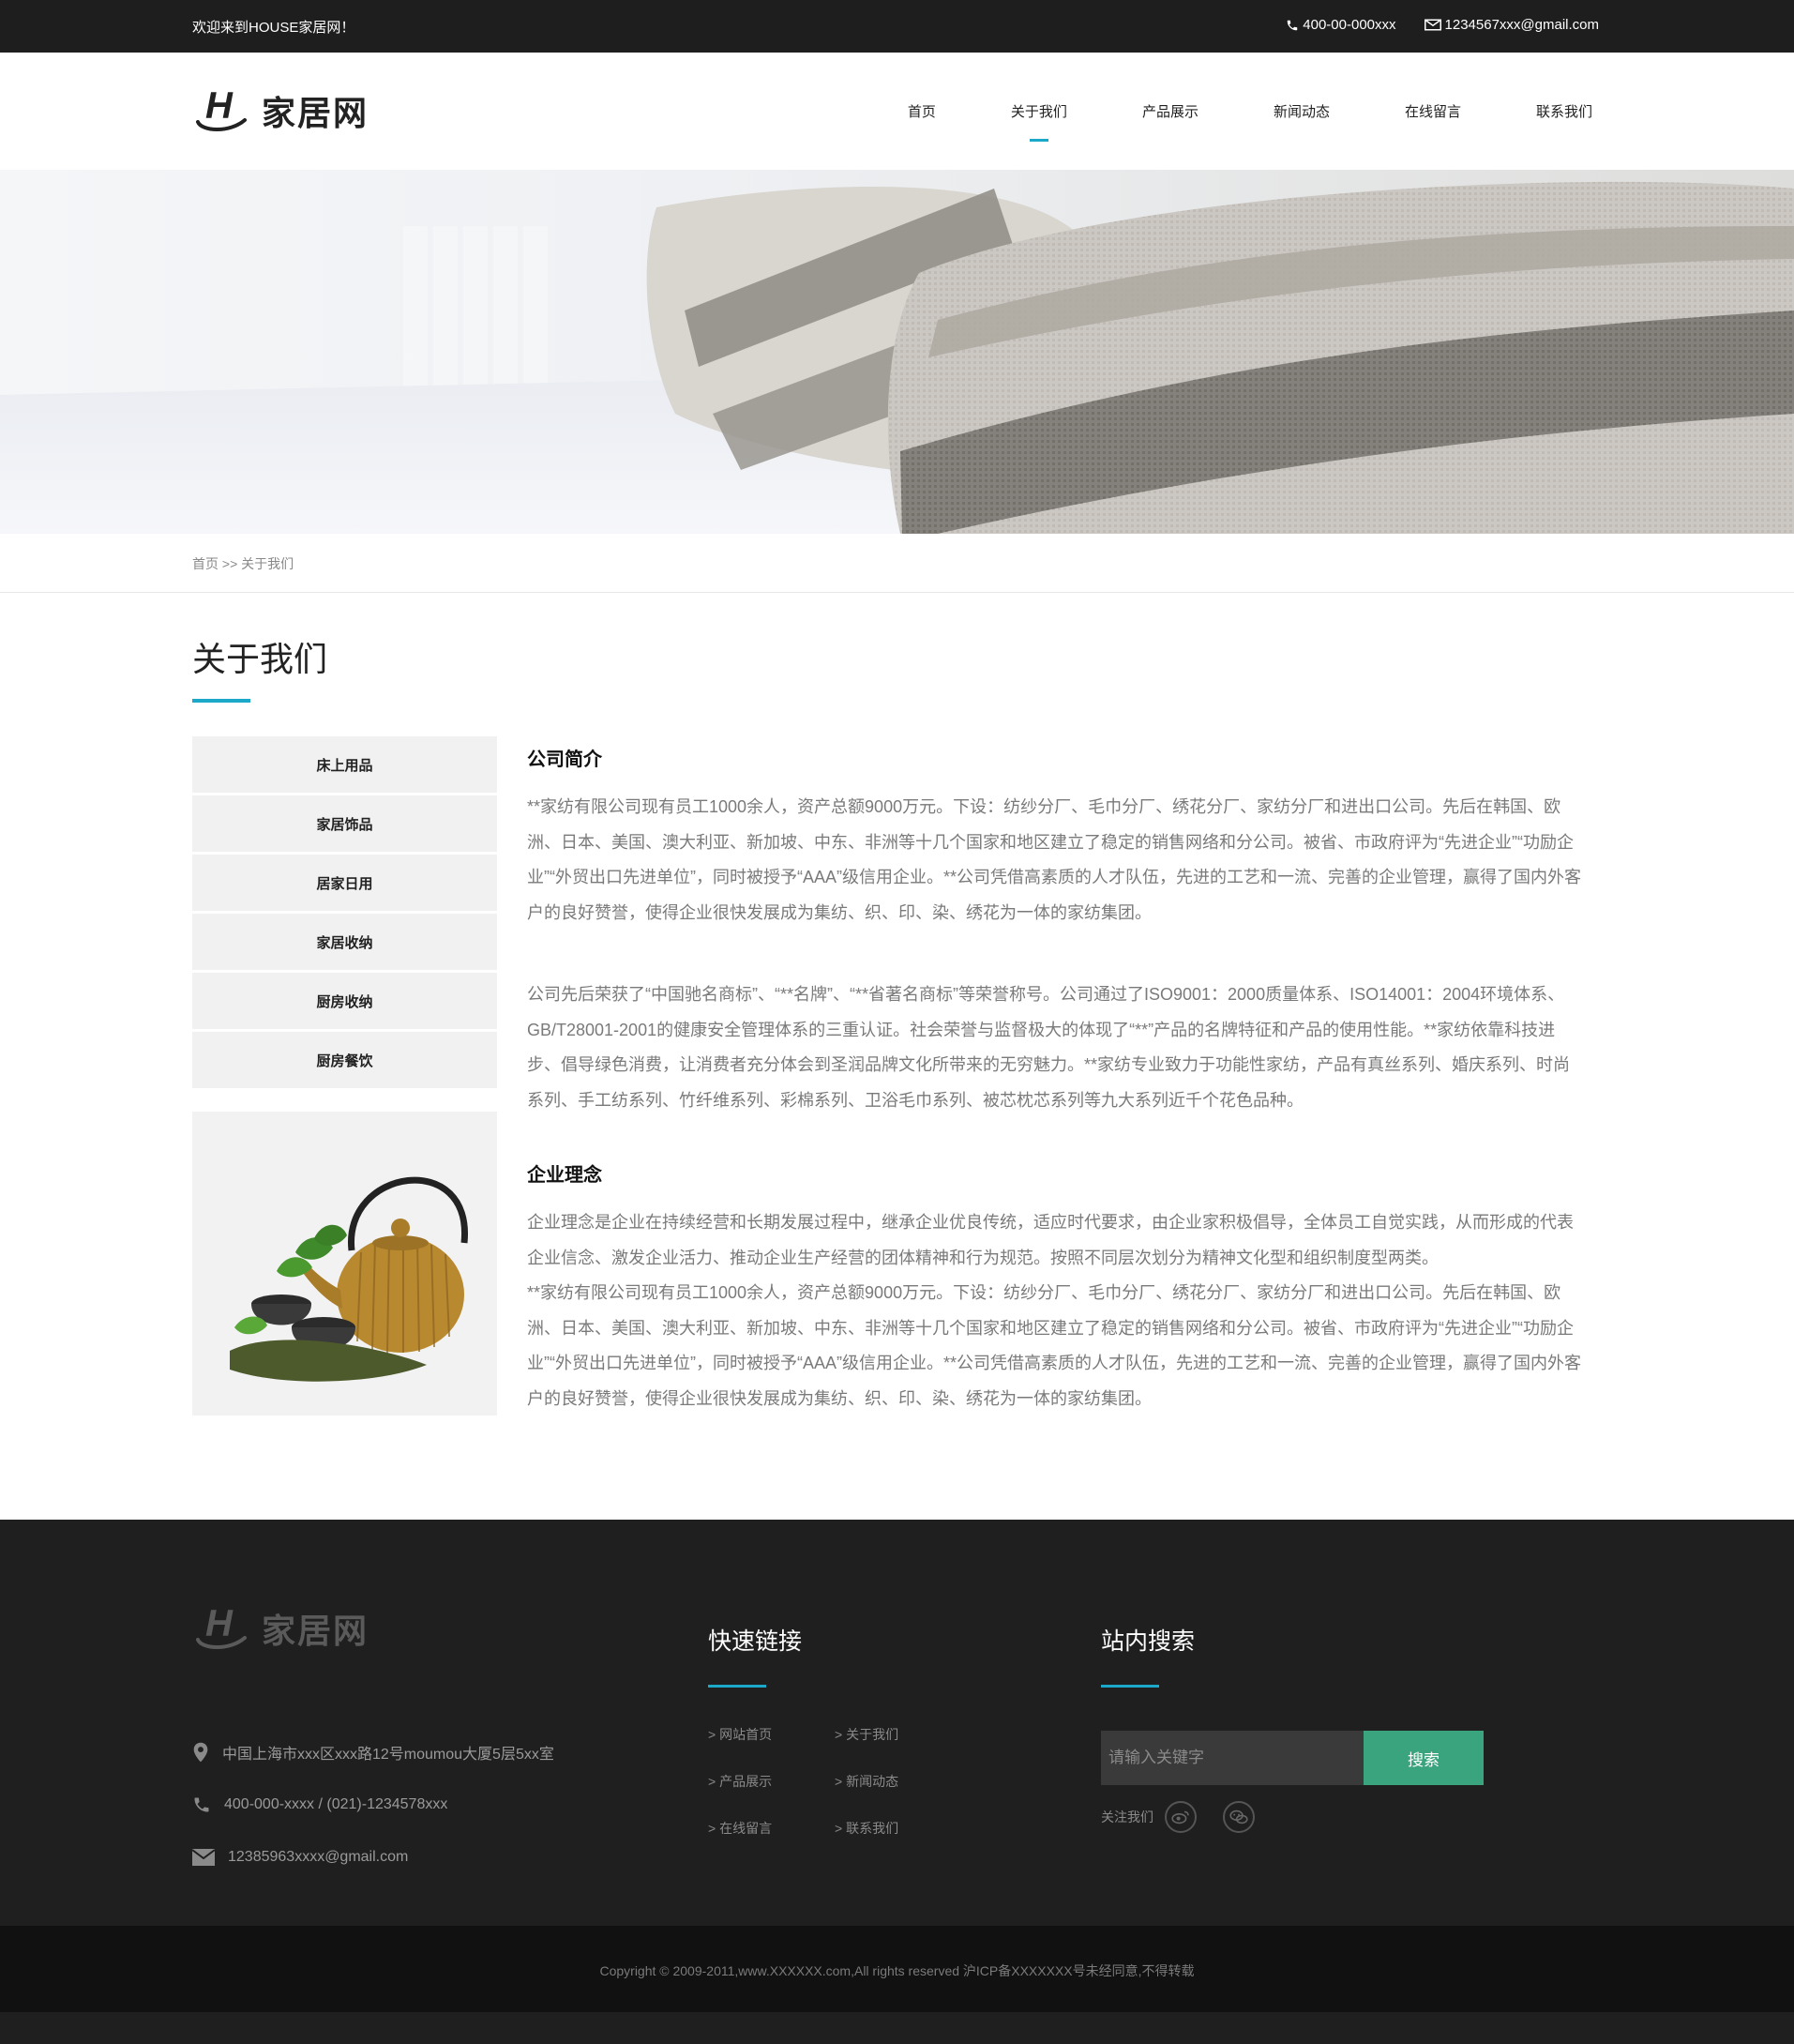  Describe the element at coordinates (260, 659) in the screenshot. I see `page-title: 关于我们` at that location.